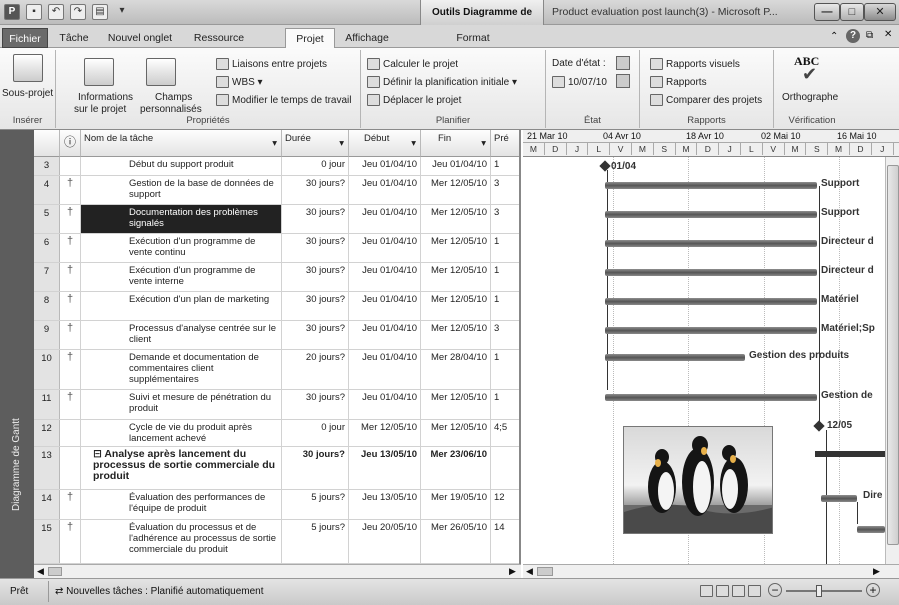 The image size is (899, 605). What do you see at coordinates (25, 38) in the screenshot?
I see `tab-fichier: Fichier` at bounding box center [25, 38].